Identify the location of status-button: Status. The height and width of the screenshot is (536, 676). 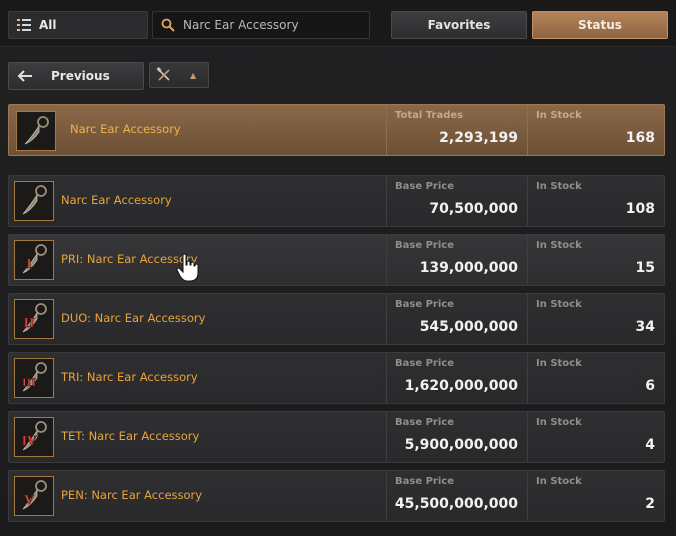
(600, 25).